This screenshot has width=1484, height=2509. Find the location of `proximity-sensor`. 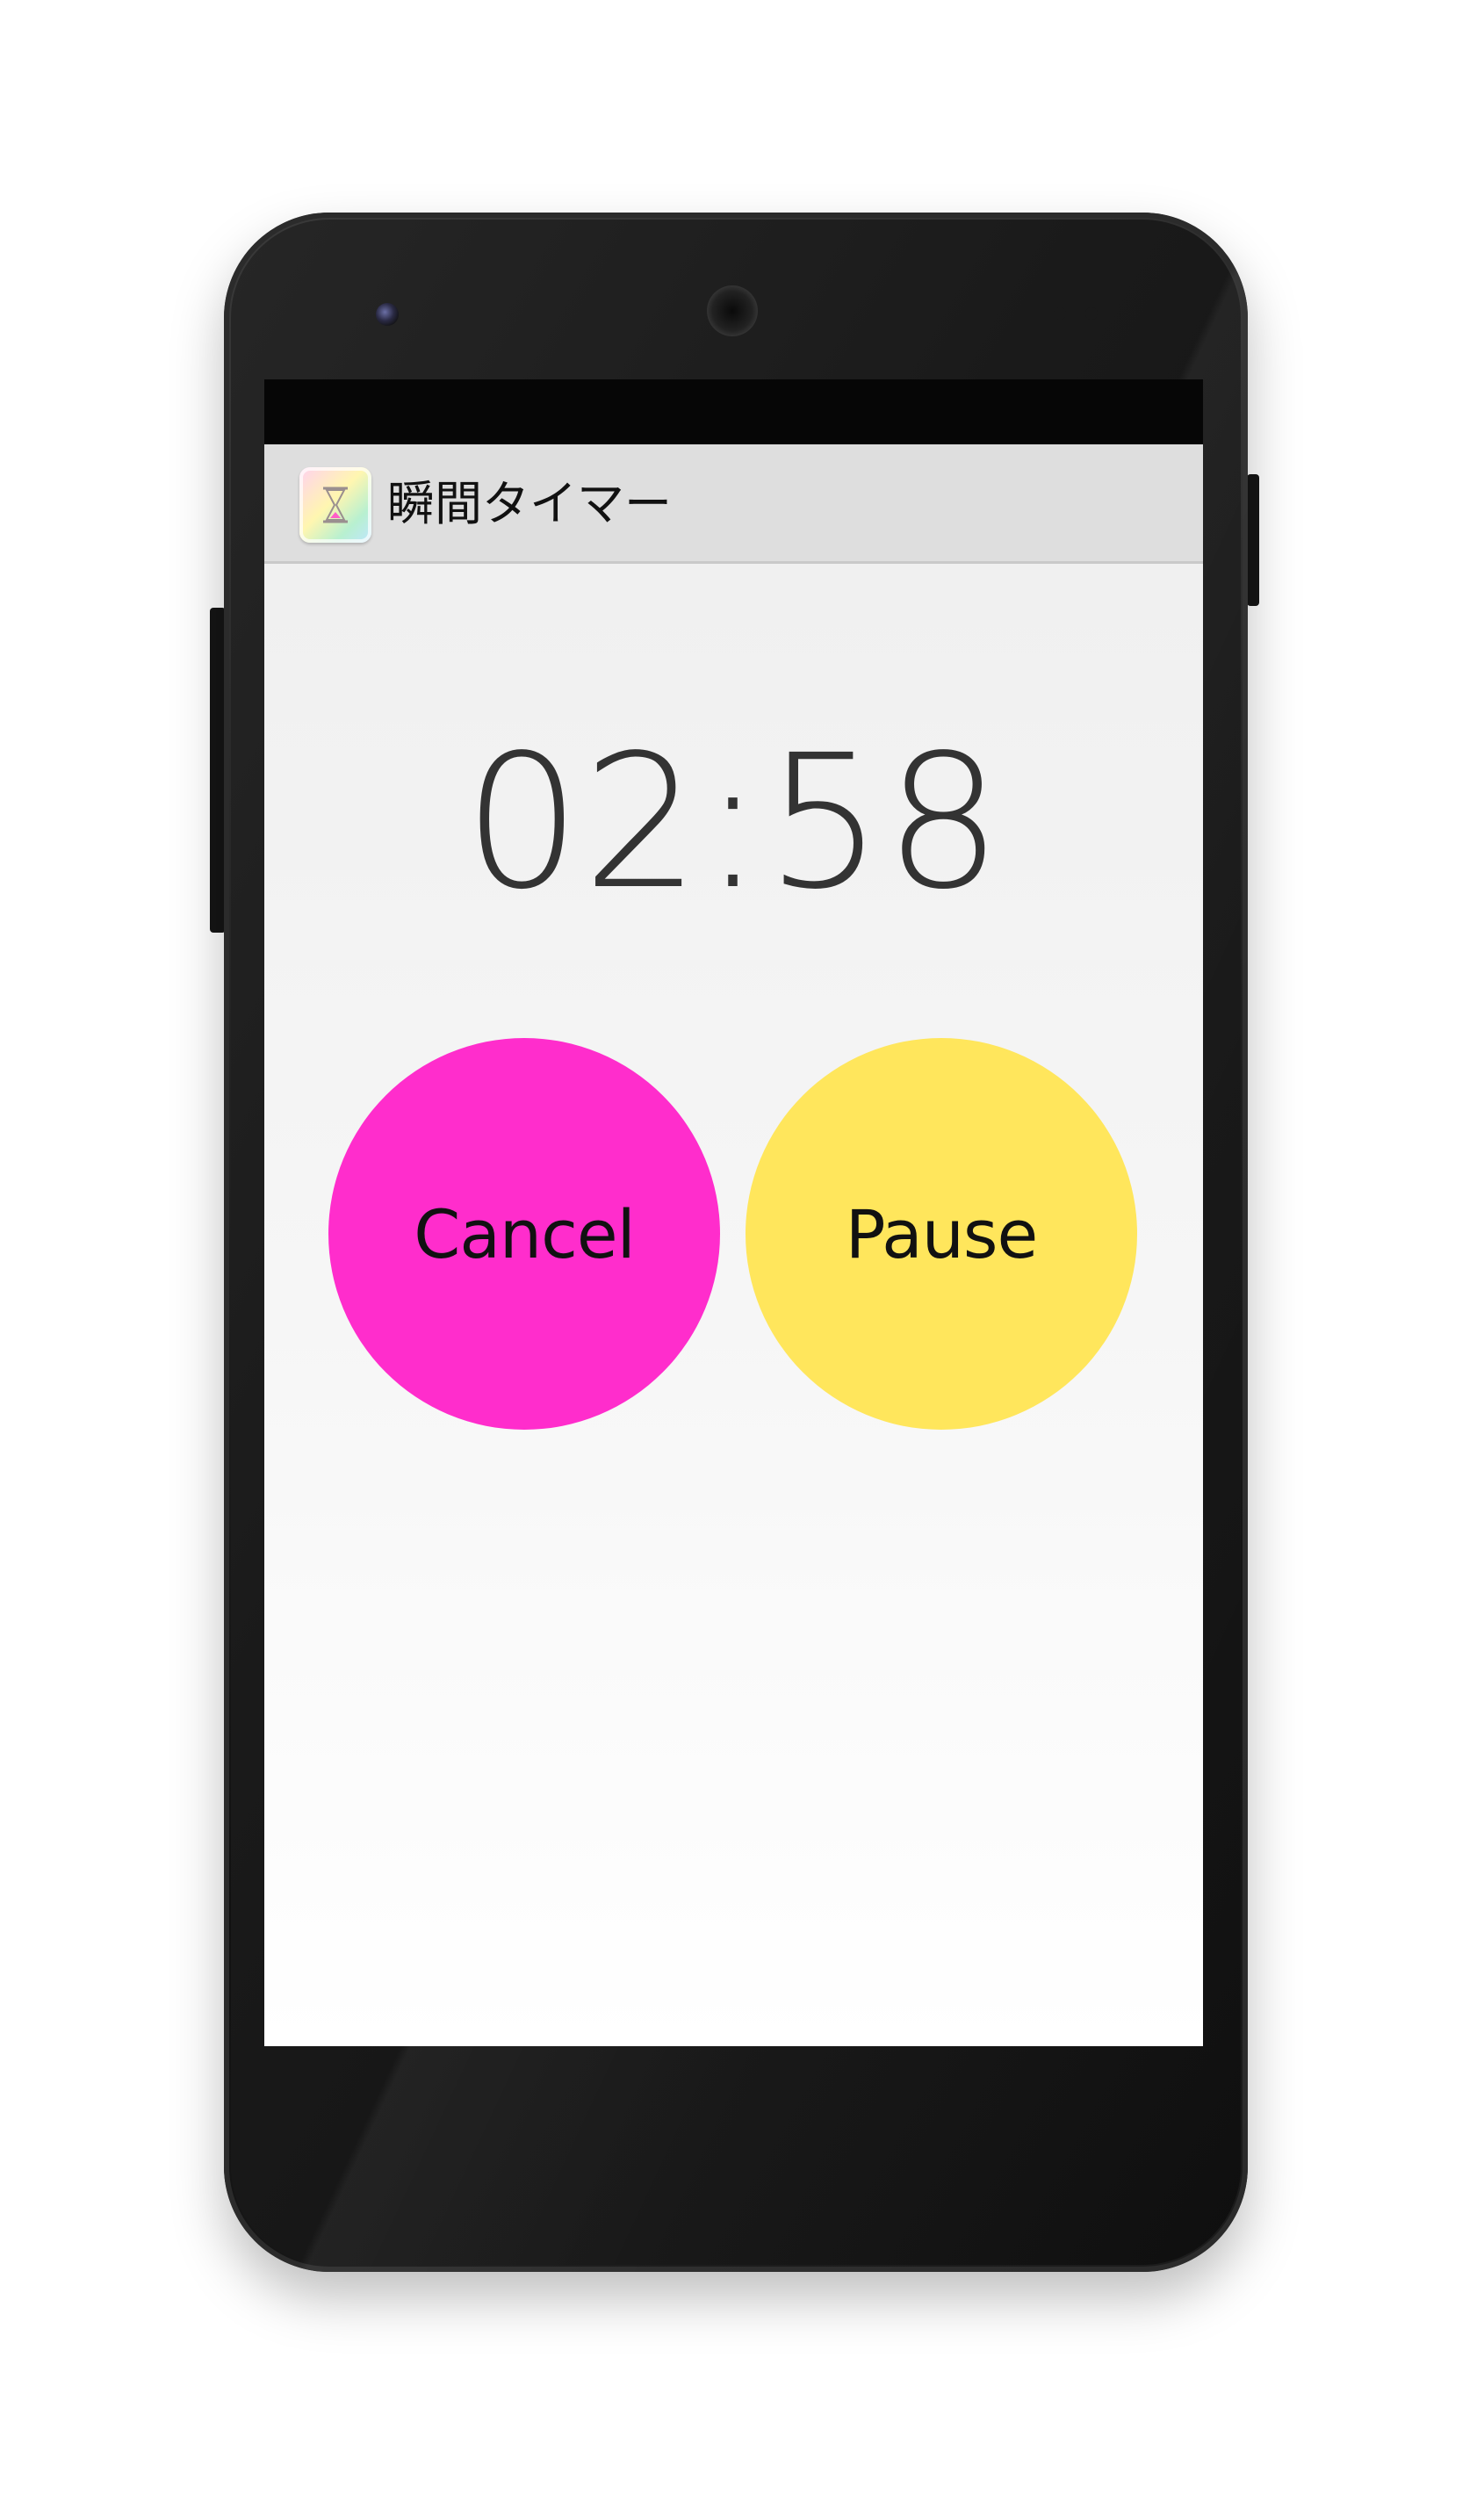

proximity-sensor is located at coordinates (1060, 313).